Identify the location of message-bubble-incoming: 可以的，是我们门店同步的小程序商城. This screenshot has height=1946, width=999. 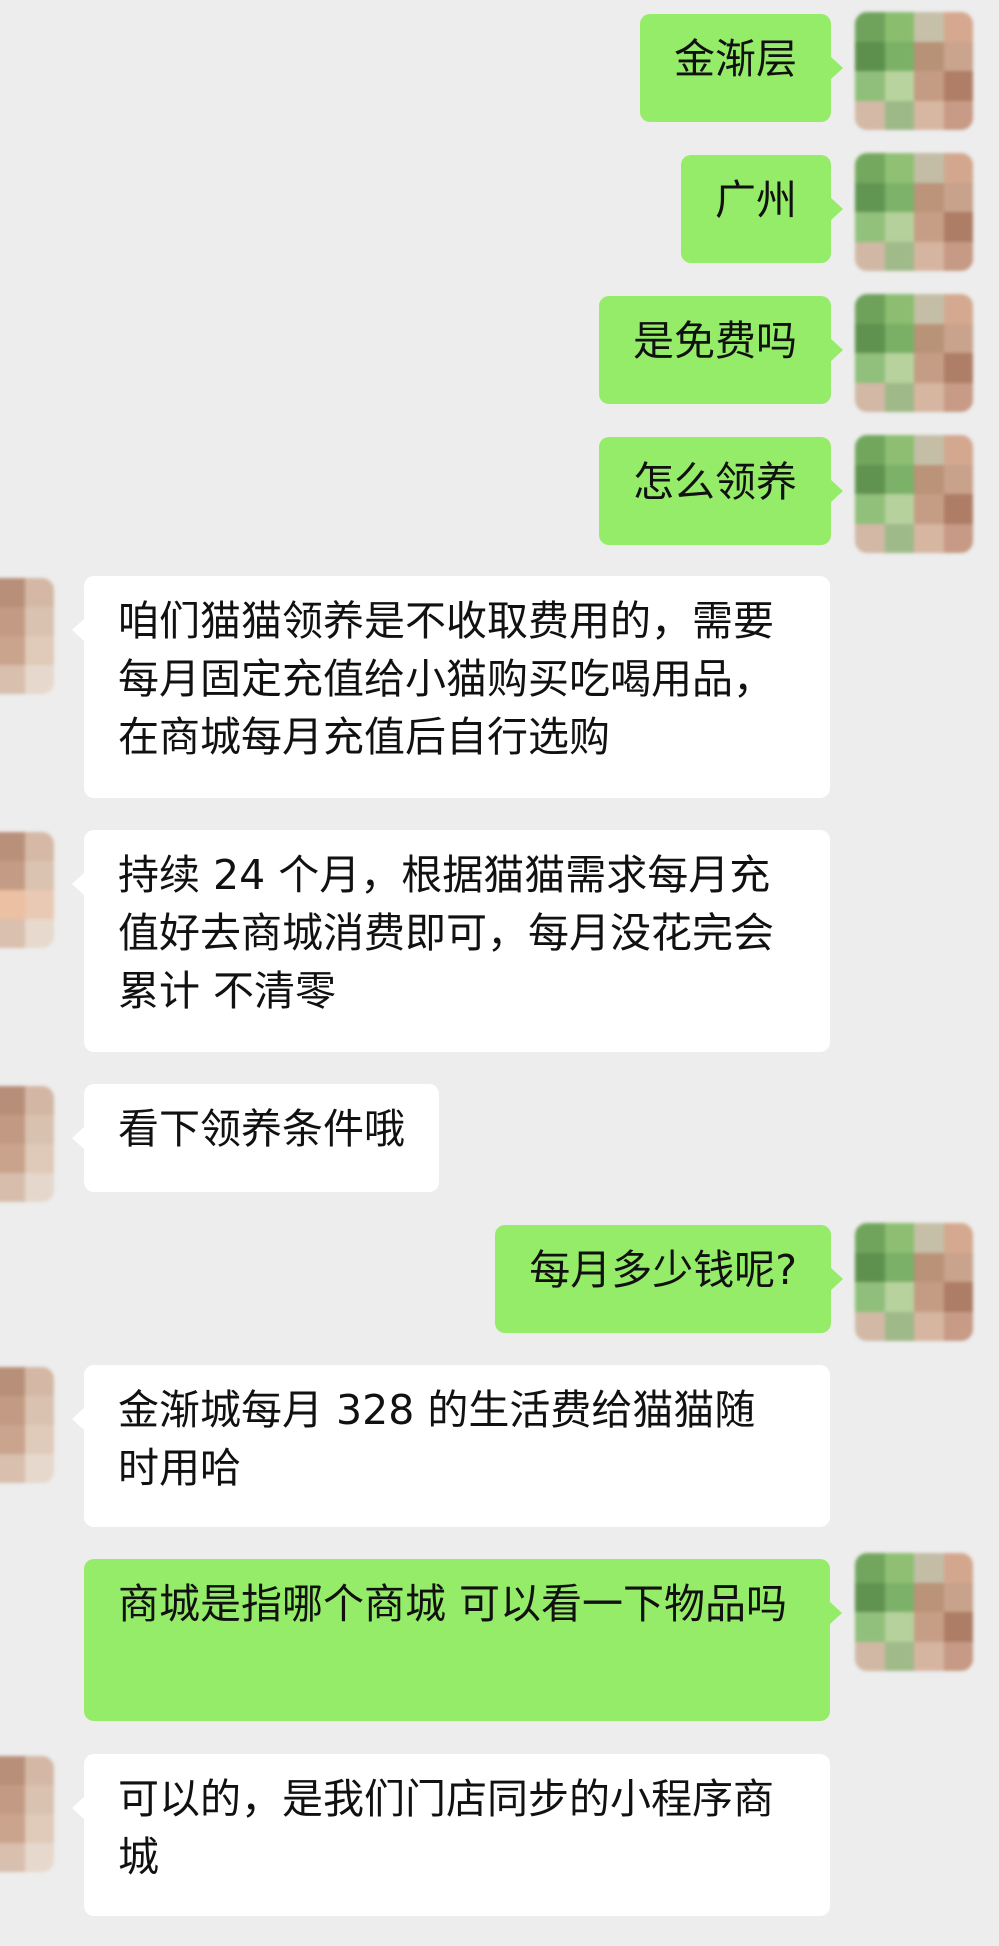
(451, 1835).